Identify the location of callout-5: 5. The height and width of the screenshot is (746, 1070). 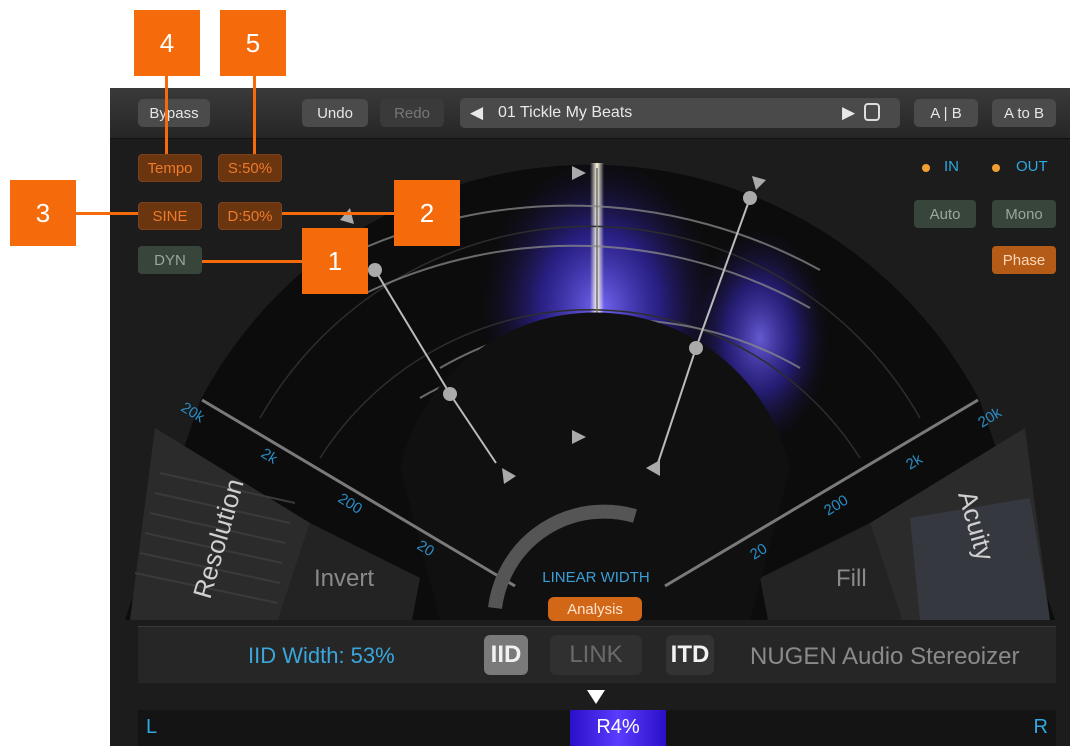
(253, 43).